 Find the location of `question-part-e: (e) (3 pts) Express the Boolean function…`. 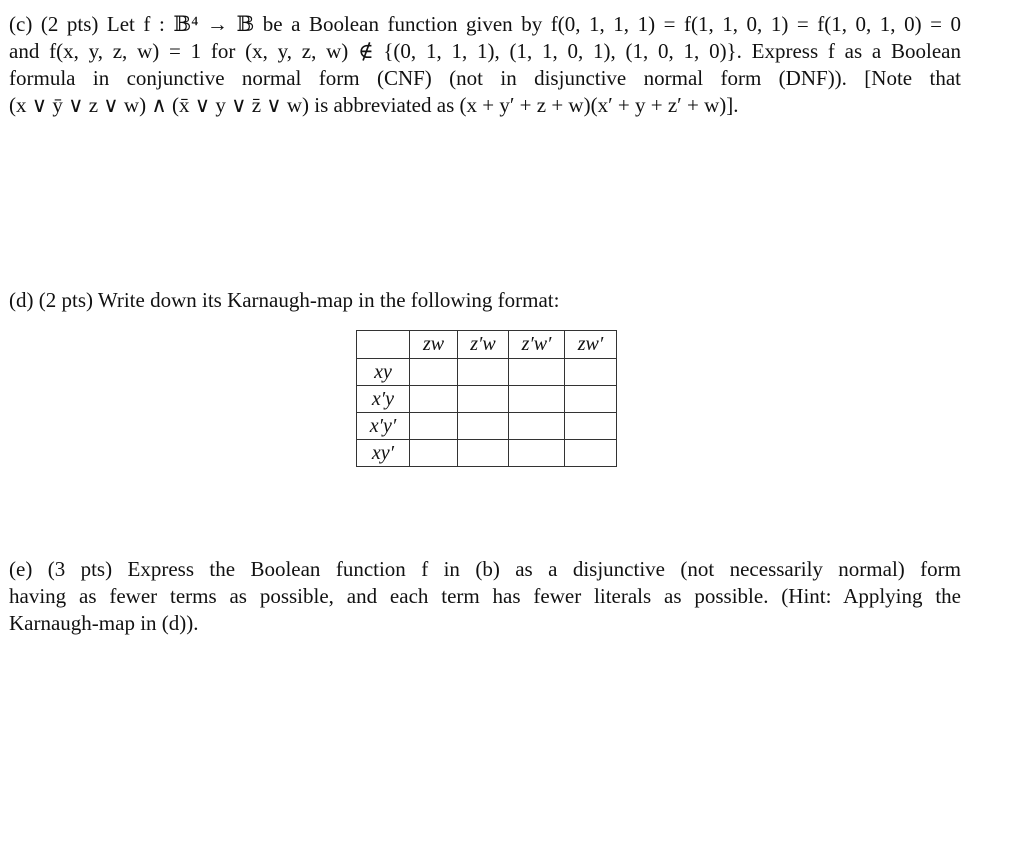

question-part-e: (e) (3 pts) Express the Boolean function… is located at coordinates (485, 596).